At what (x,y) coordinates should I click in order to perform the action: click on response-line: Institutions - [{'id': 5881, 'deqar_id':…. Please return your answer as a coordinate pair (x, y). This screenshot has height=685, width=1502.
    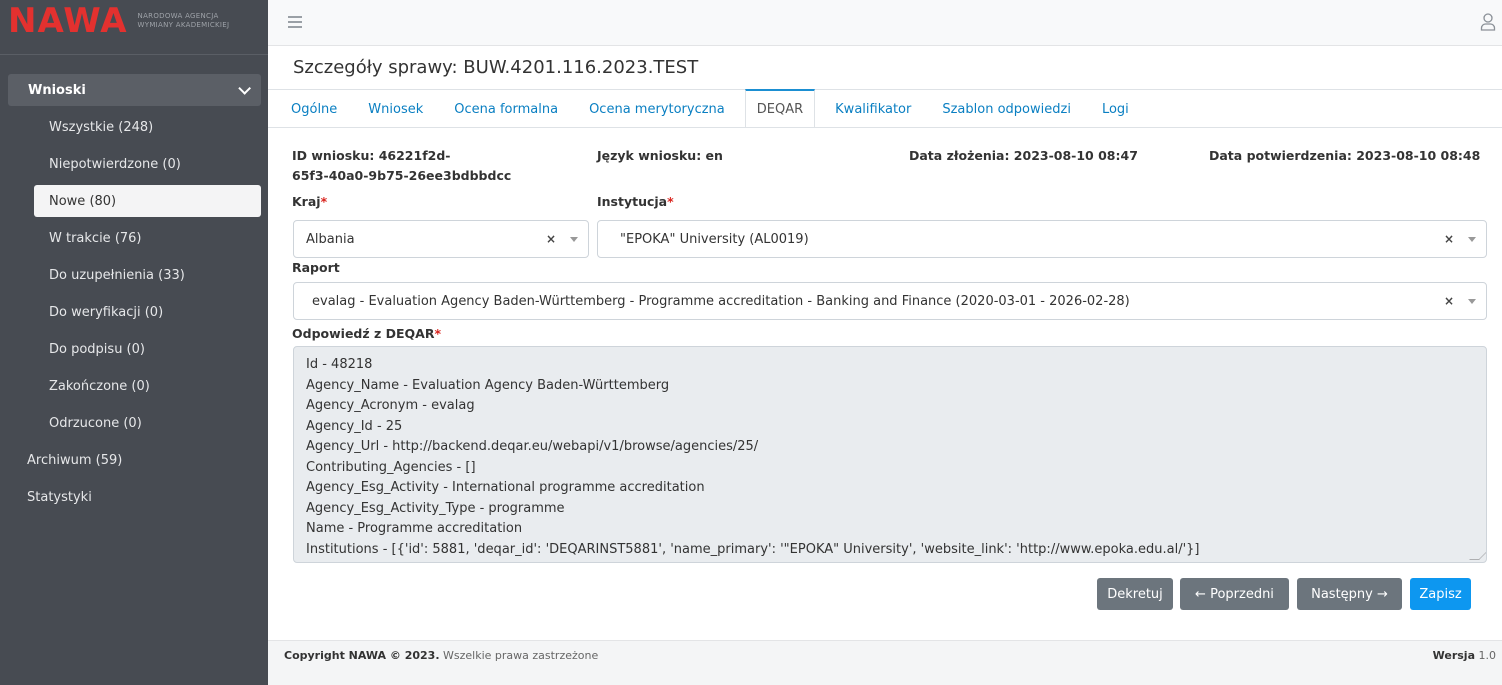
    Looking at the image, I should click on (753, 549).